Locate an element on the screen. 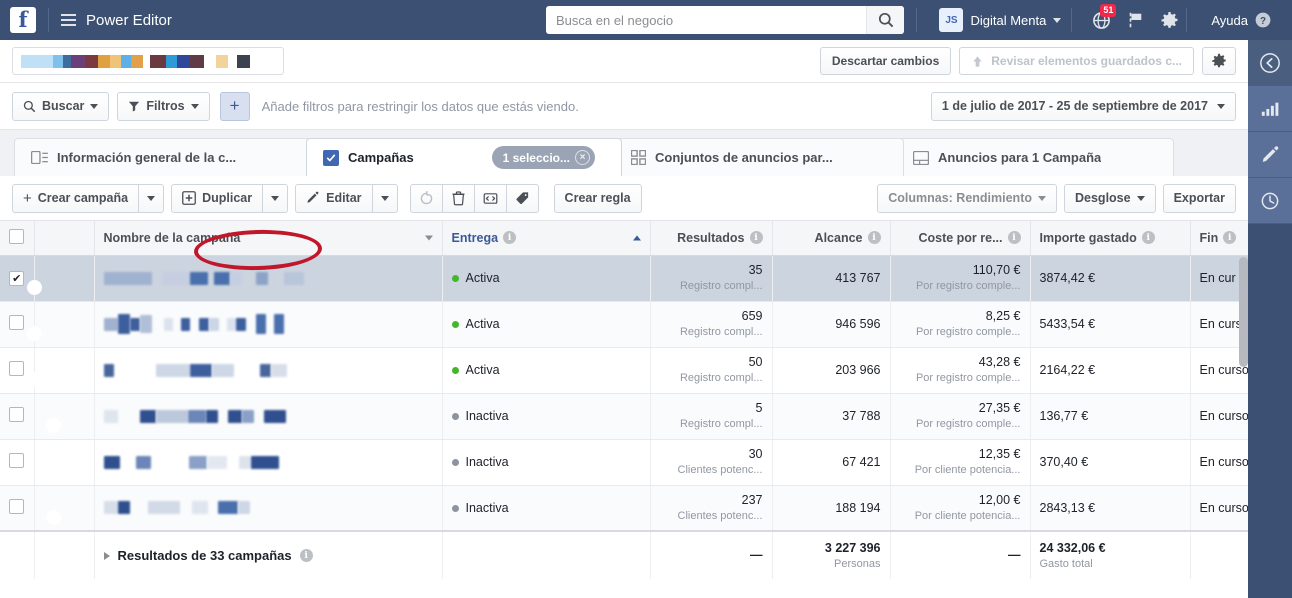 The width and height of the screenshot is (1292, 598). rail-history-button is located at coordinates (1270, 201).